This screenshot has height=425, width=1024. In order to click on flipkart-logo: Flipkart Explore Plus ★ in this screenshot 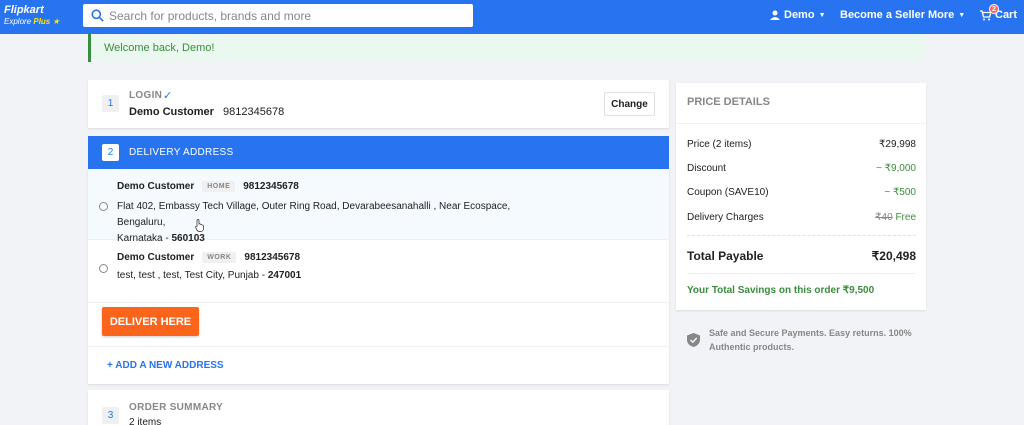, I will do `click(32, 16)`.